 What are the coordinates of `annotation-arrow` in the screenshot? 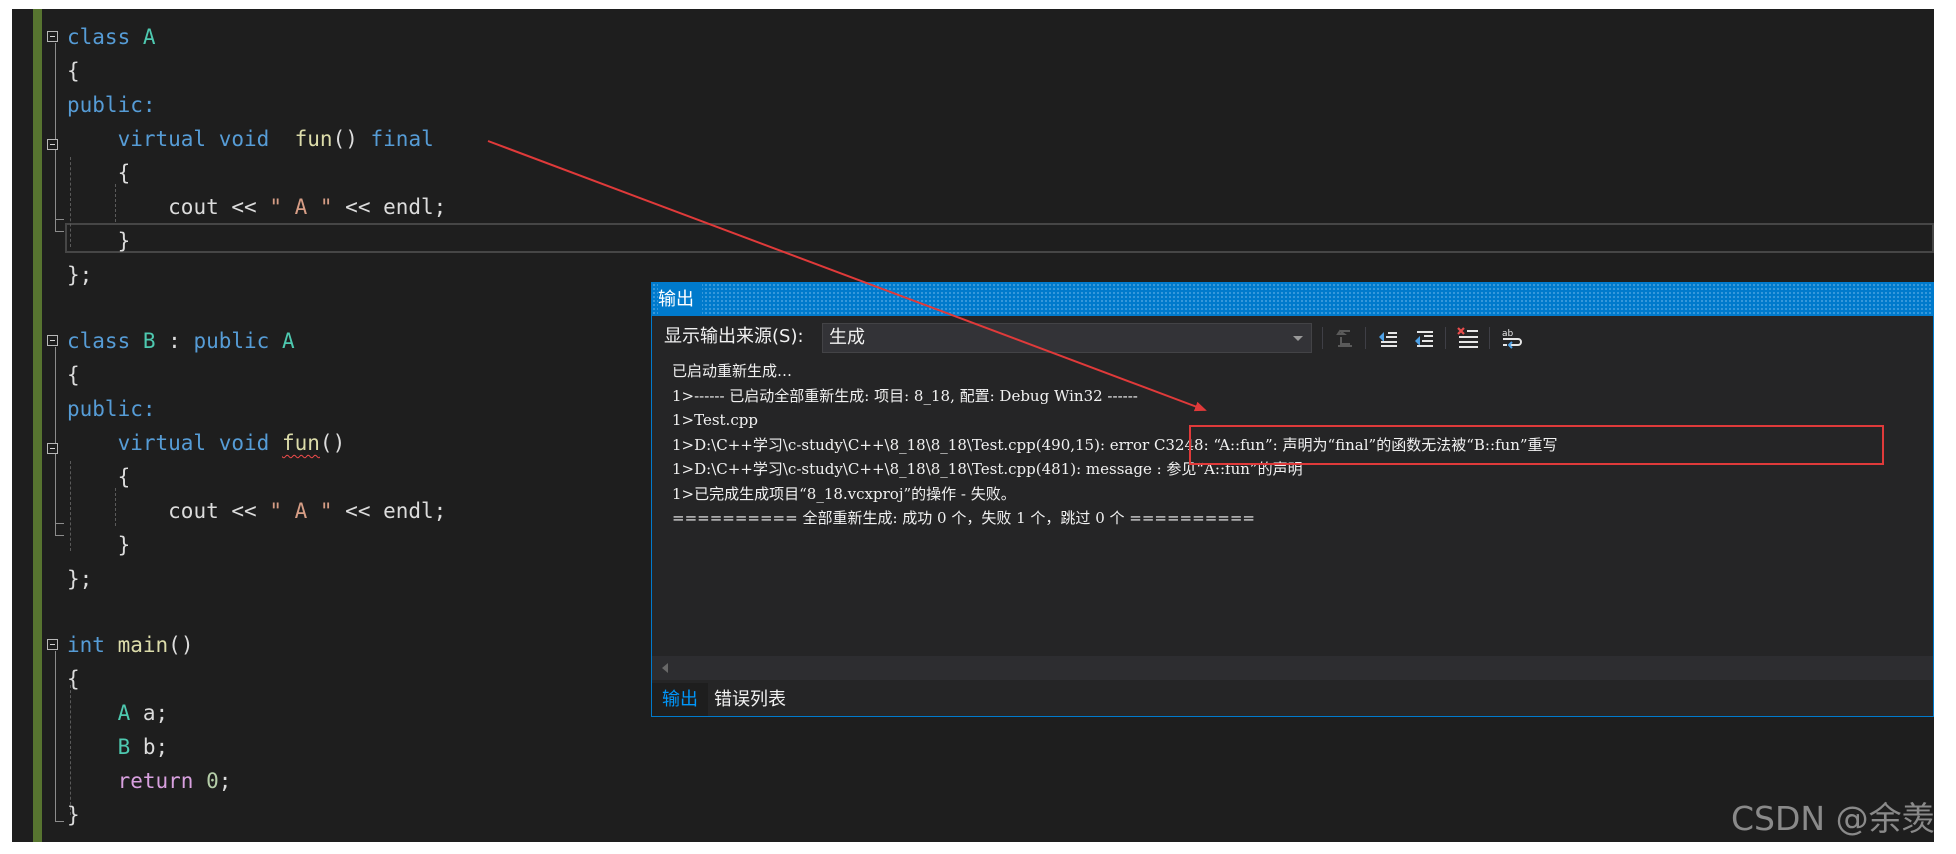 It's located at (847, 276).